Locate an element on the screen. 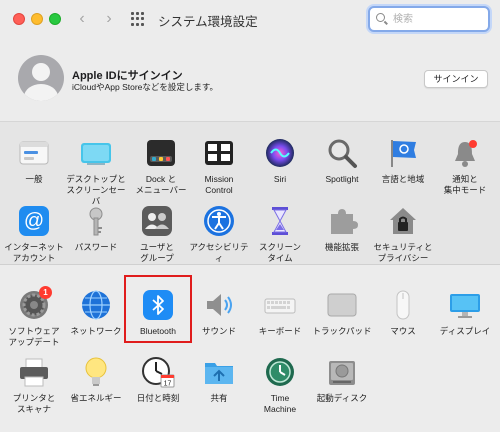  pref-notifications-focus: 通知と 集中モード is located at coordinates (465, 166).